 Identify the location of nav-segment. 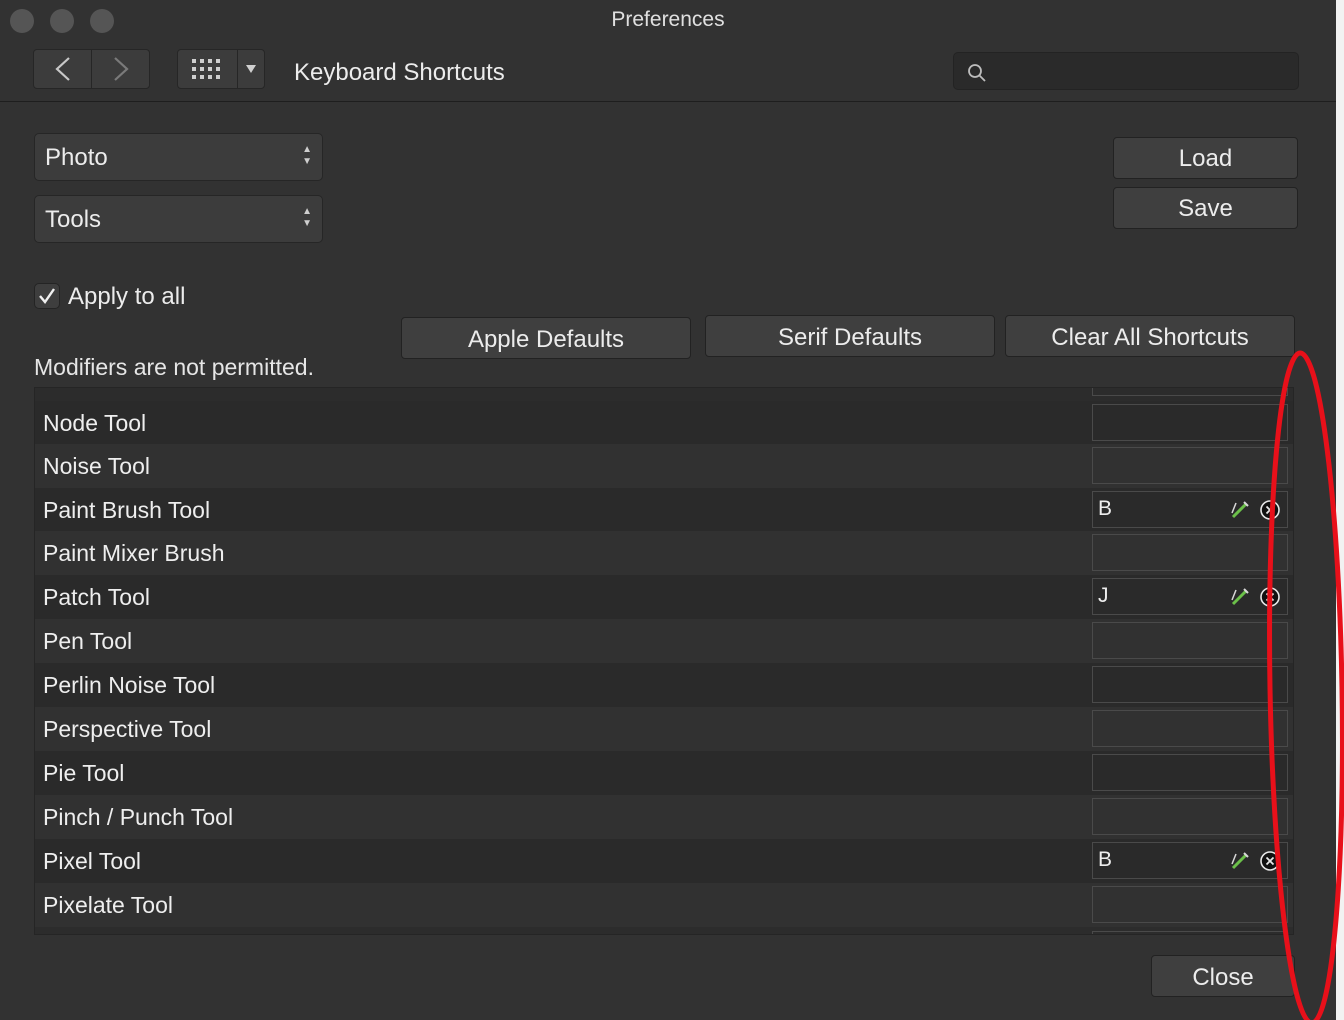
(91, 69).